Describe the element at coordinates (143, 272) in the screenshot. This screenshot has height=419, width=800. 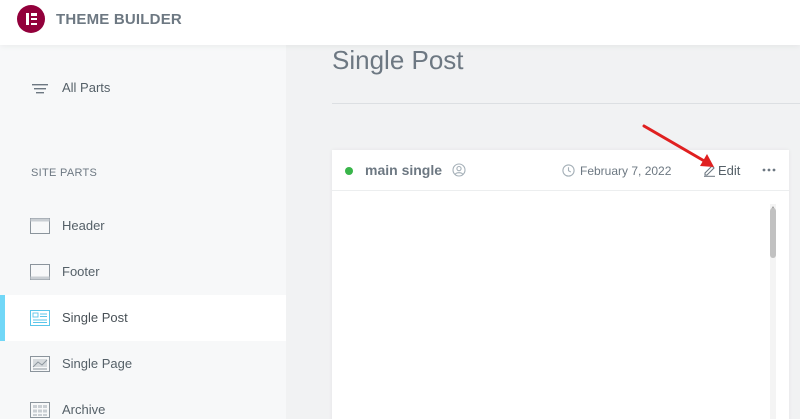
I see `sidebar-item-footer: Footer` at that location.